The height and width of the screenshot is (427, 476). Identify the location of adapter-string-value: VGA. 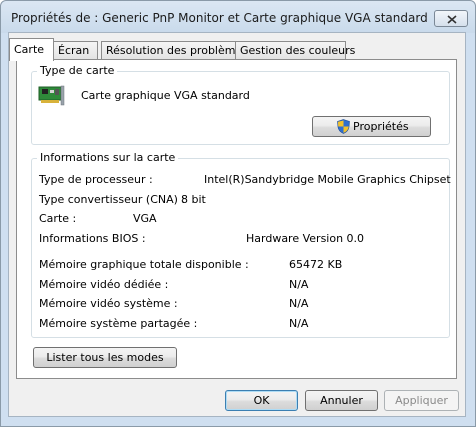
(145, 218).